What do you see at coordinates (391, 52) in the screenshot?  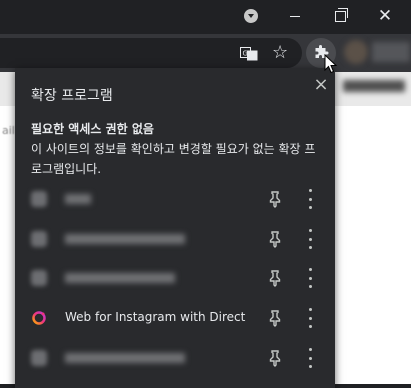 I see `toolbar-right-area` at bounding box center [391, 52].